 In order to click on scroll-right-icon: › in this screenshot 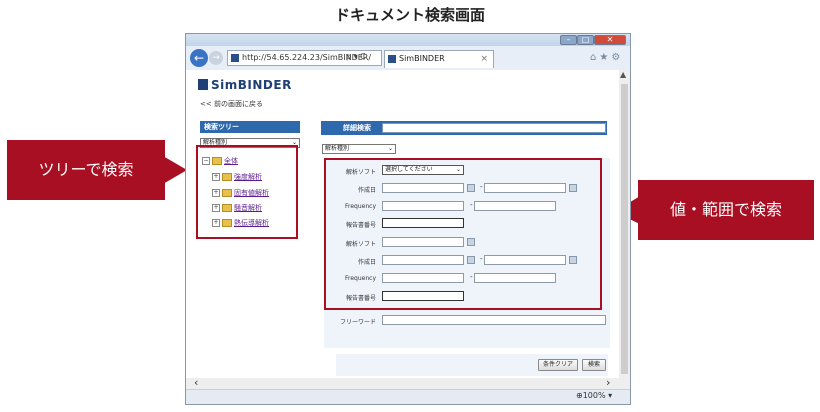, I will do `click(608, 382)`.